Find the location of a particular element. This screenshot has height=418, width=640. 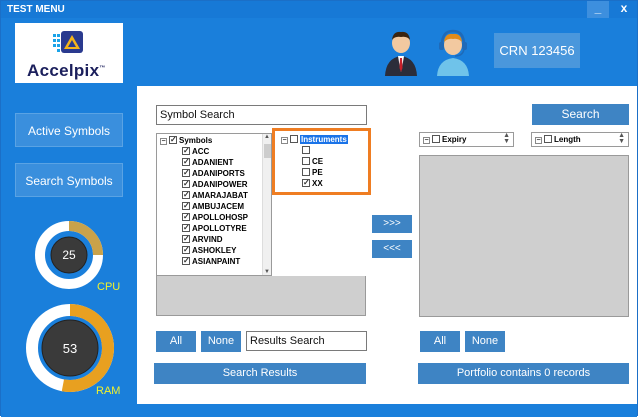

symbol-row: AMBUJACEM is located at coordinates (213, 206).